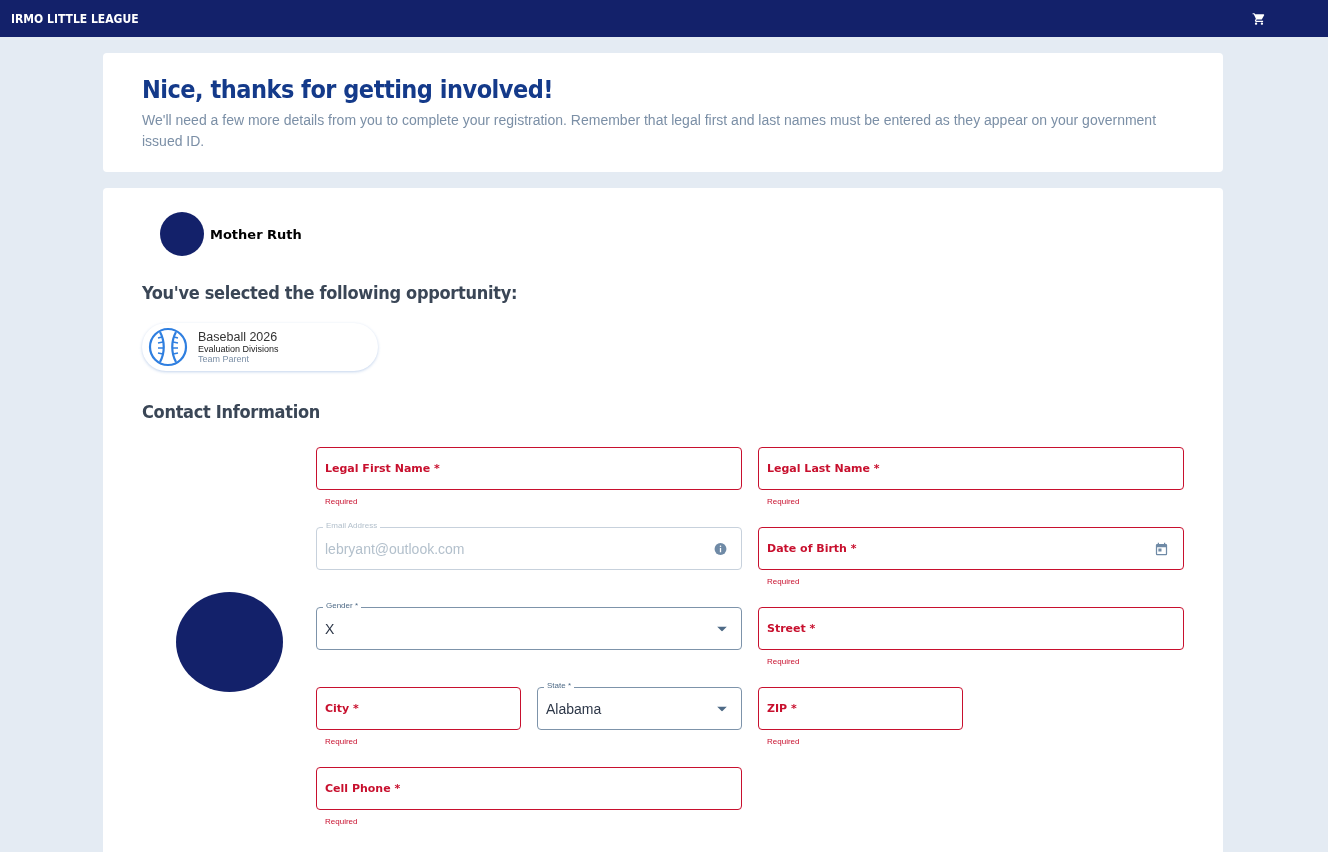  What do you see at coordinates (75, 18) in the screenshot?
I see `brand-title: IRMO LITTLE LEAGUE` at bounding box center [75, 18].